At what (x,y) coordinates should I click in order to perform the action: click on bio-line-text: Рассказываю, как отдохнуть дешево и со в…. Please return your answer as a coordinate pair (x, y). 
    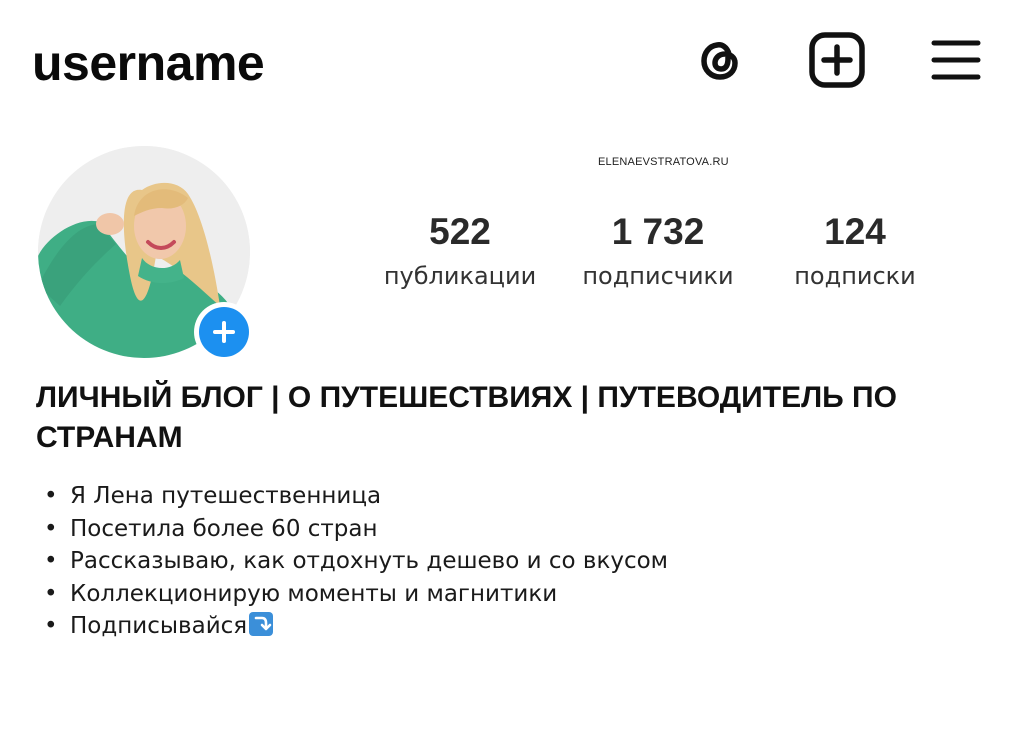
    Looking at the image, I should click on (369, 561).